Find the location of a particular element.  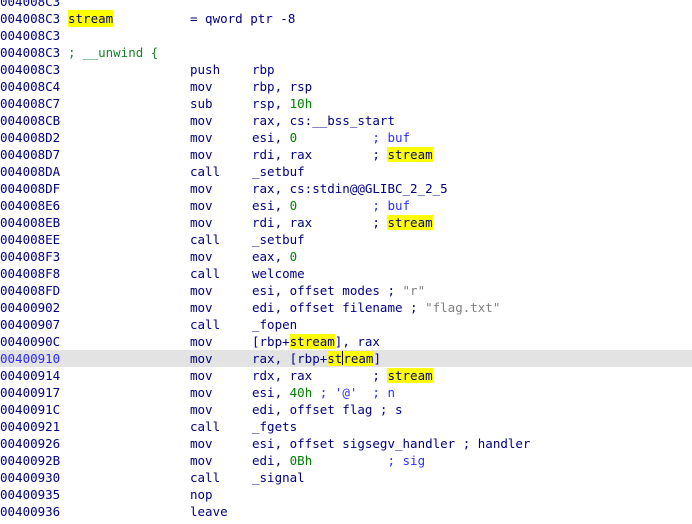

disasm-line: 00400910 mov rax, [rbp+stream] is located at coordinates (346, 358).